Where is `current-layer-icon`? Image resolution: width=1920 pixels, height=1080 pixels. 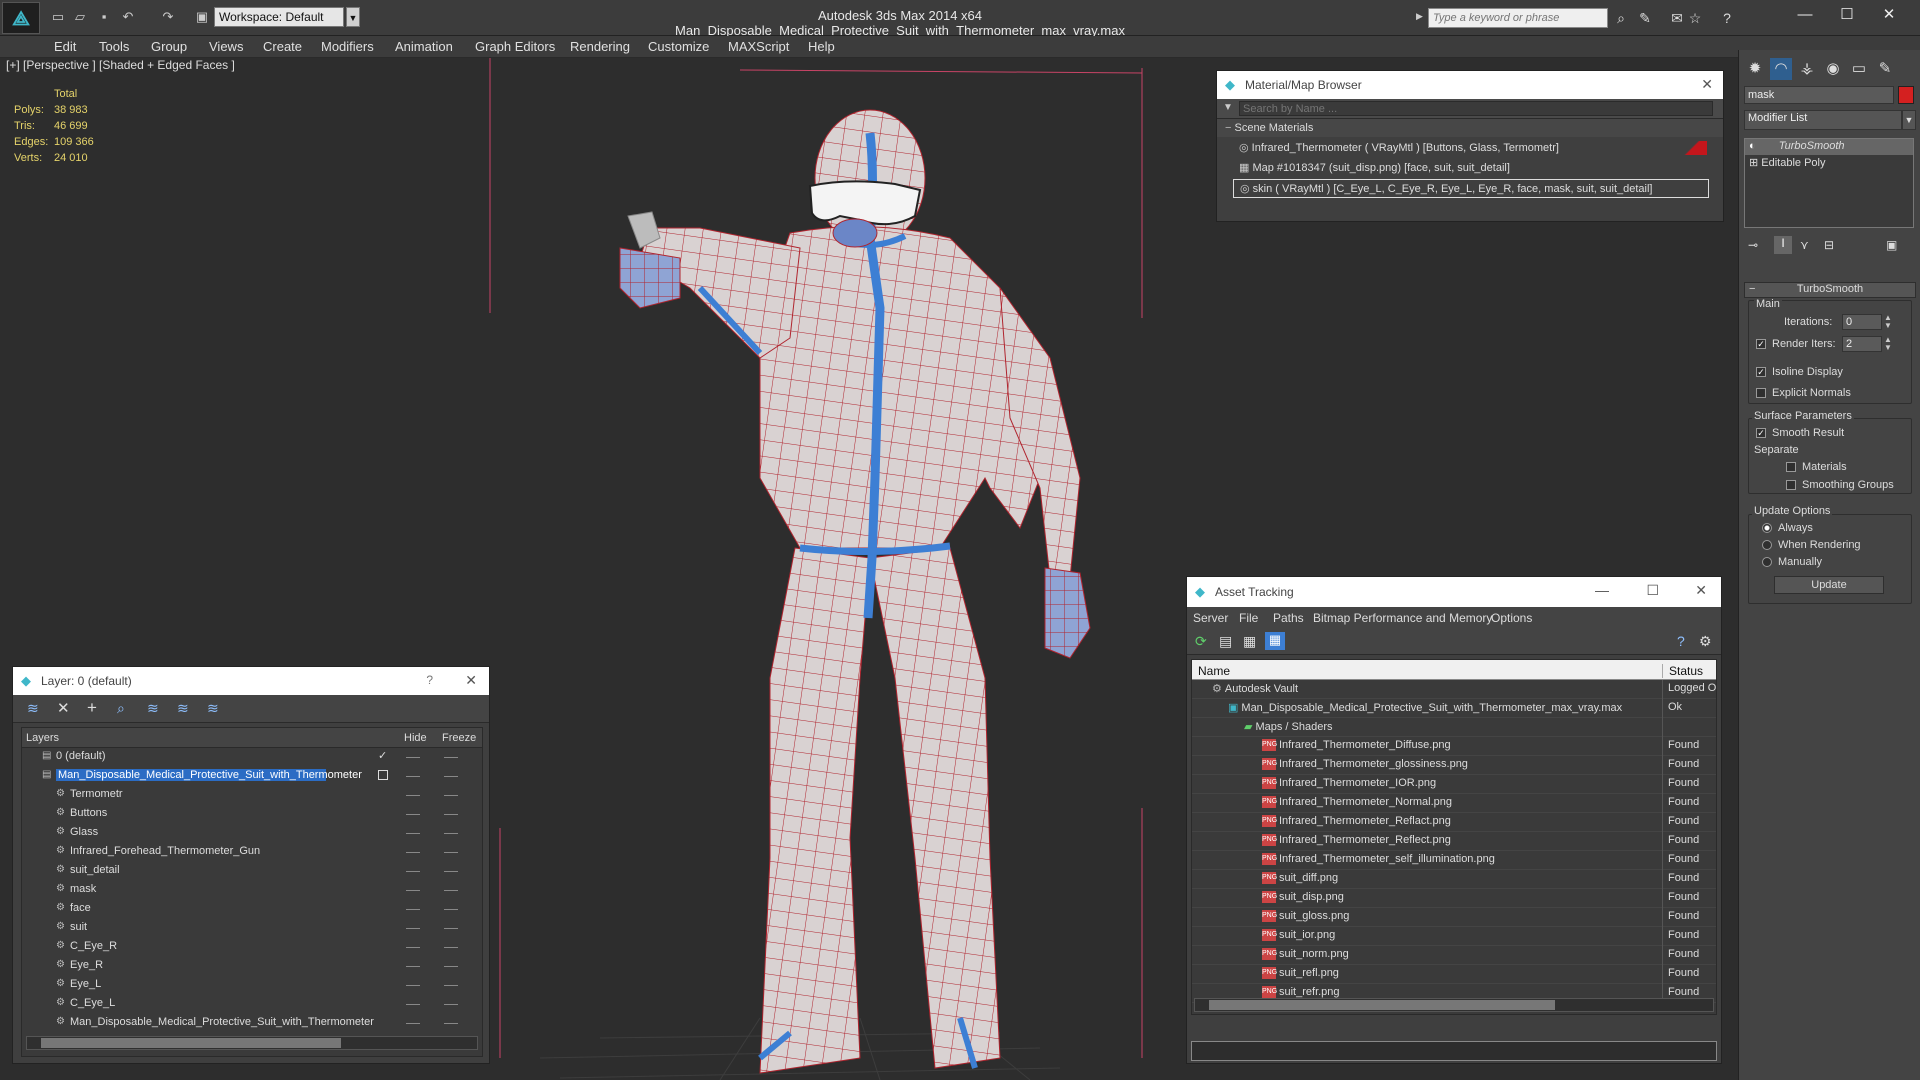 current-layer-icon is located at coordinates (383, 775).